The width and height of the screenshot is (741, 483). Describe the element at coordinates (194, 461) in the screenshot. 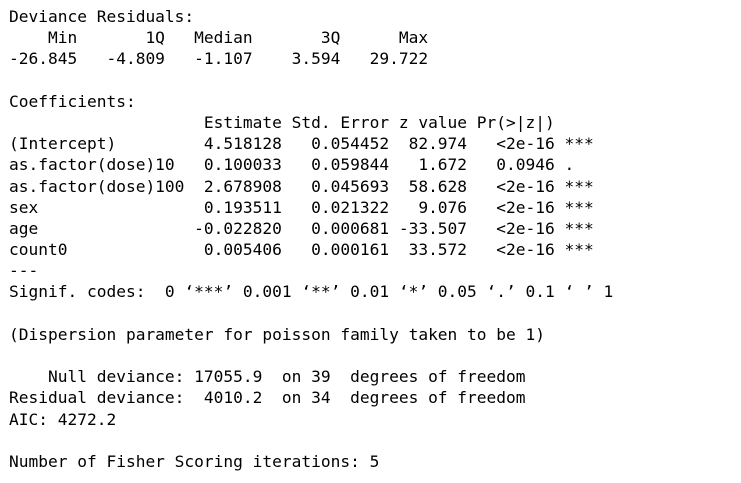

I see `fisher-scoring-iterations: Number of Fisher Scoring iterations: 5` at that location.